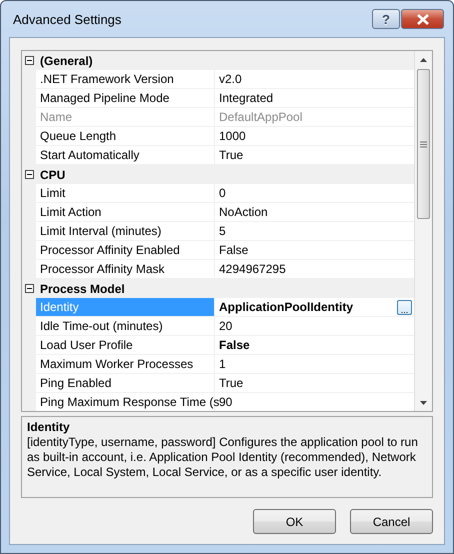 The width and height of the screenshot is (454, 554). Describe the element at coordinates (308, 307) in the screenshot. I see `property-value: ApplicationPoolIdentity` at that location.